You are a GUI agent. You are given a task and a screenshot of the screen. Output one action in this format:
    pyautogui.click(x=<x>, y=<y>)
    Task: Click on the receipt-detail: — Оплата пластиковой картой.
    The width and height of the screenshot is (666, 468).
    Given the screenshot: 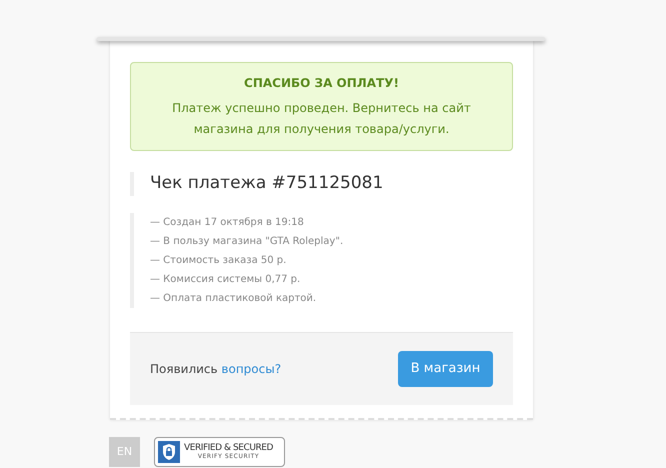 What is the action you would take?
    pyautogui.click(x=234, y=299)
    